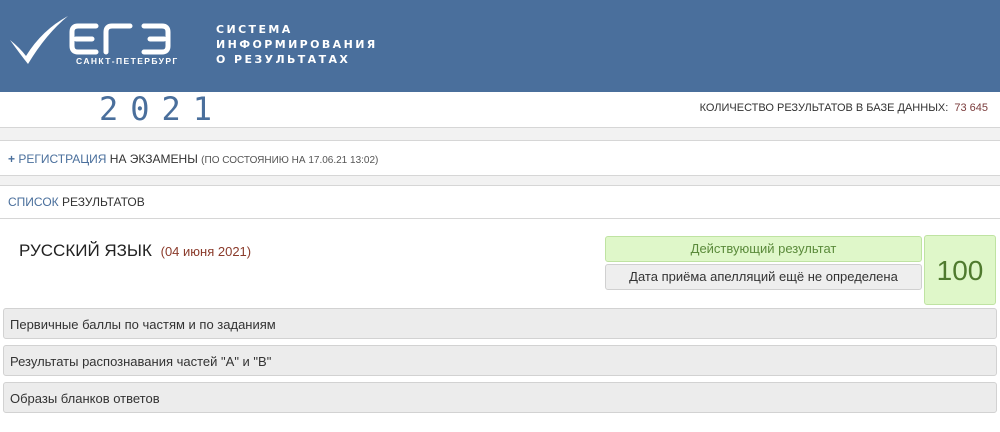 The width and height of the screenshot is (1000, 432). I want to click on results-count-value: 73 645, so click(971, 108).